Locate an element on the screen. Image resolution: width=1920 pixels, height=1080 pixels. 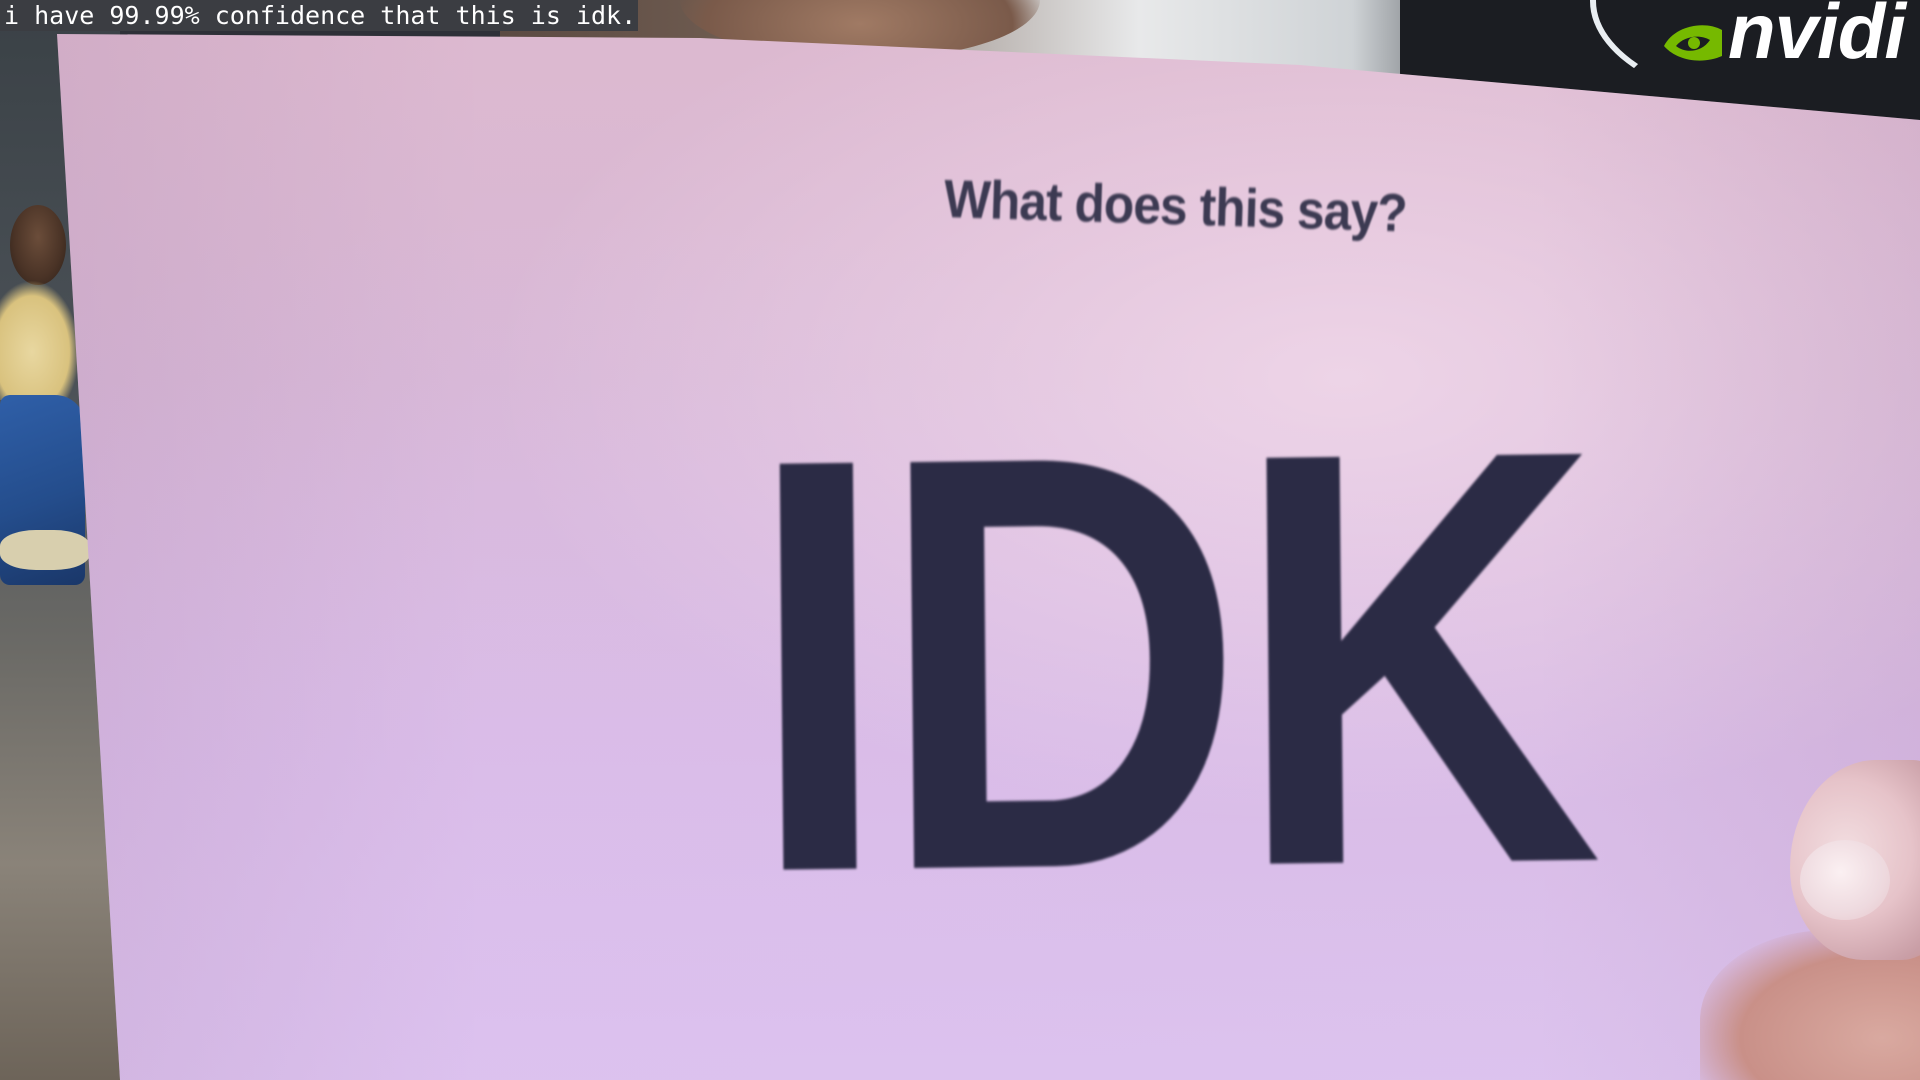
thumbnail-nail is located at coordinates (1845, 880).